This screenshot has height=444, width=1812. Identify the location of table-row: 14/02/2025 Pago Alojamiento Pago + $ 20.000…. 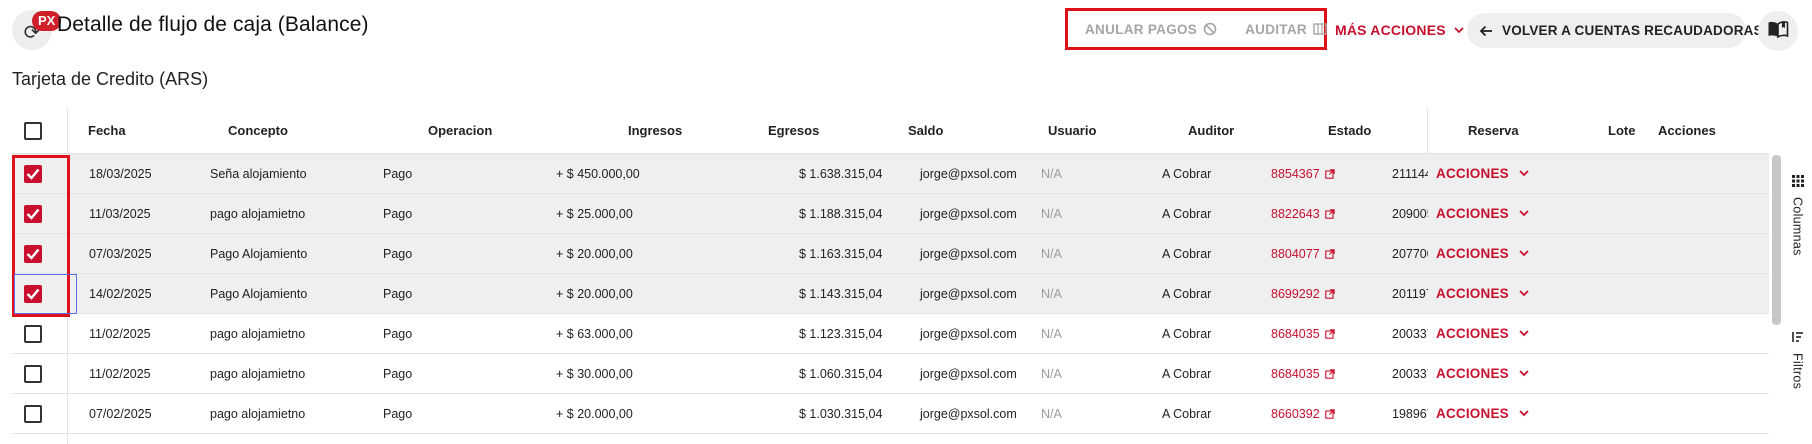
(890, 294).